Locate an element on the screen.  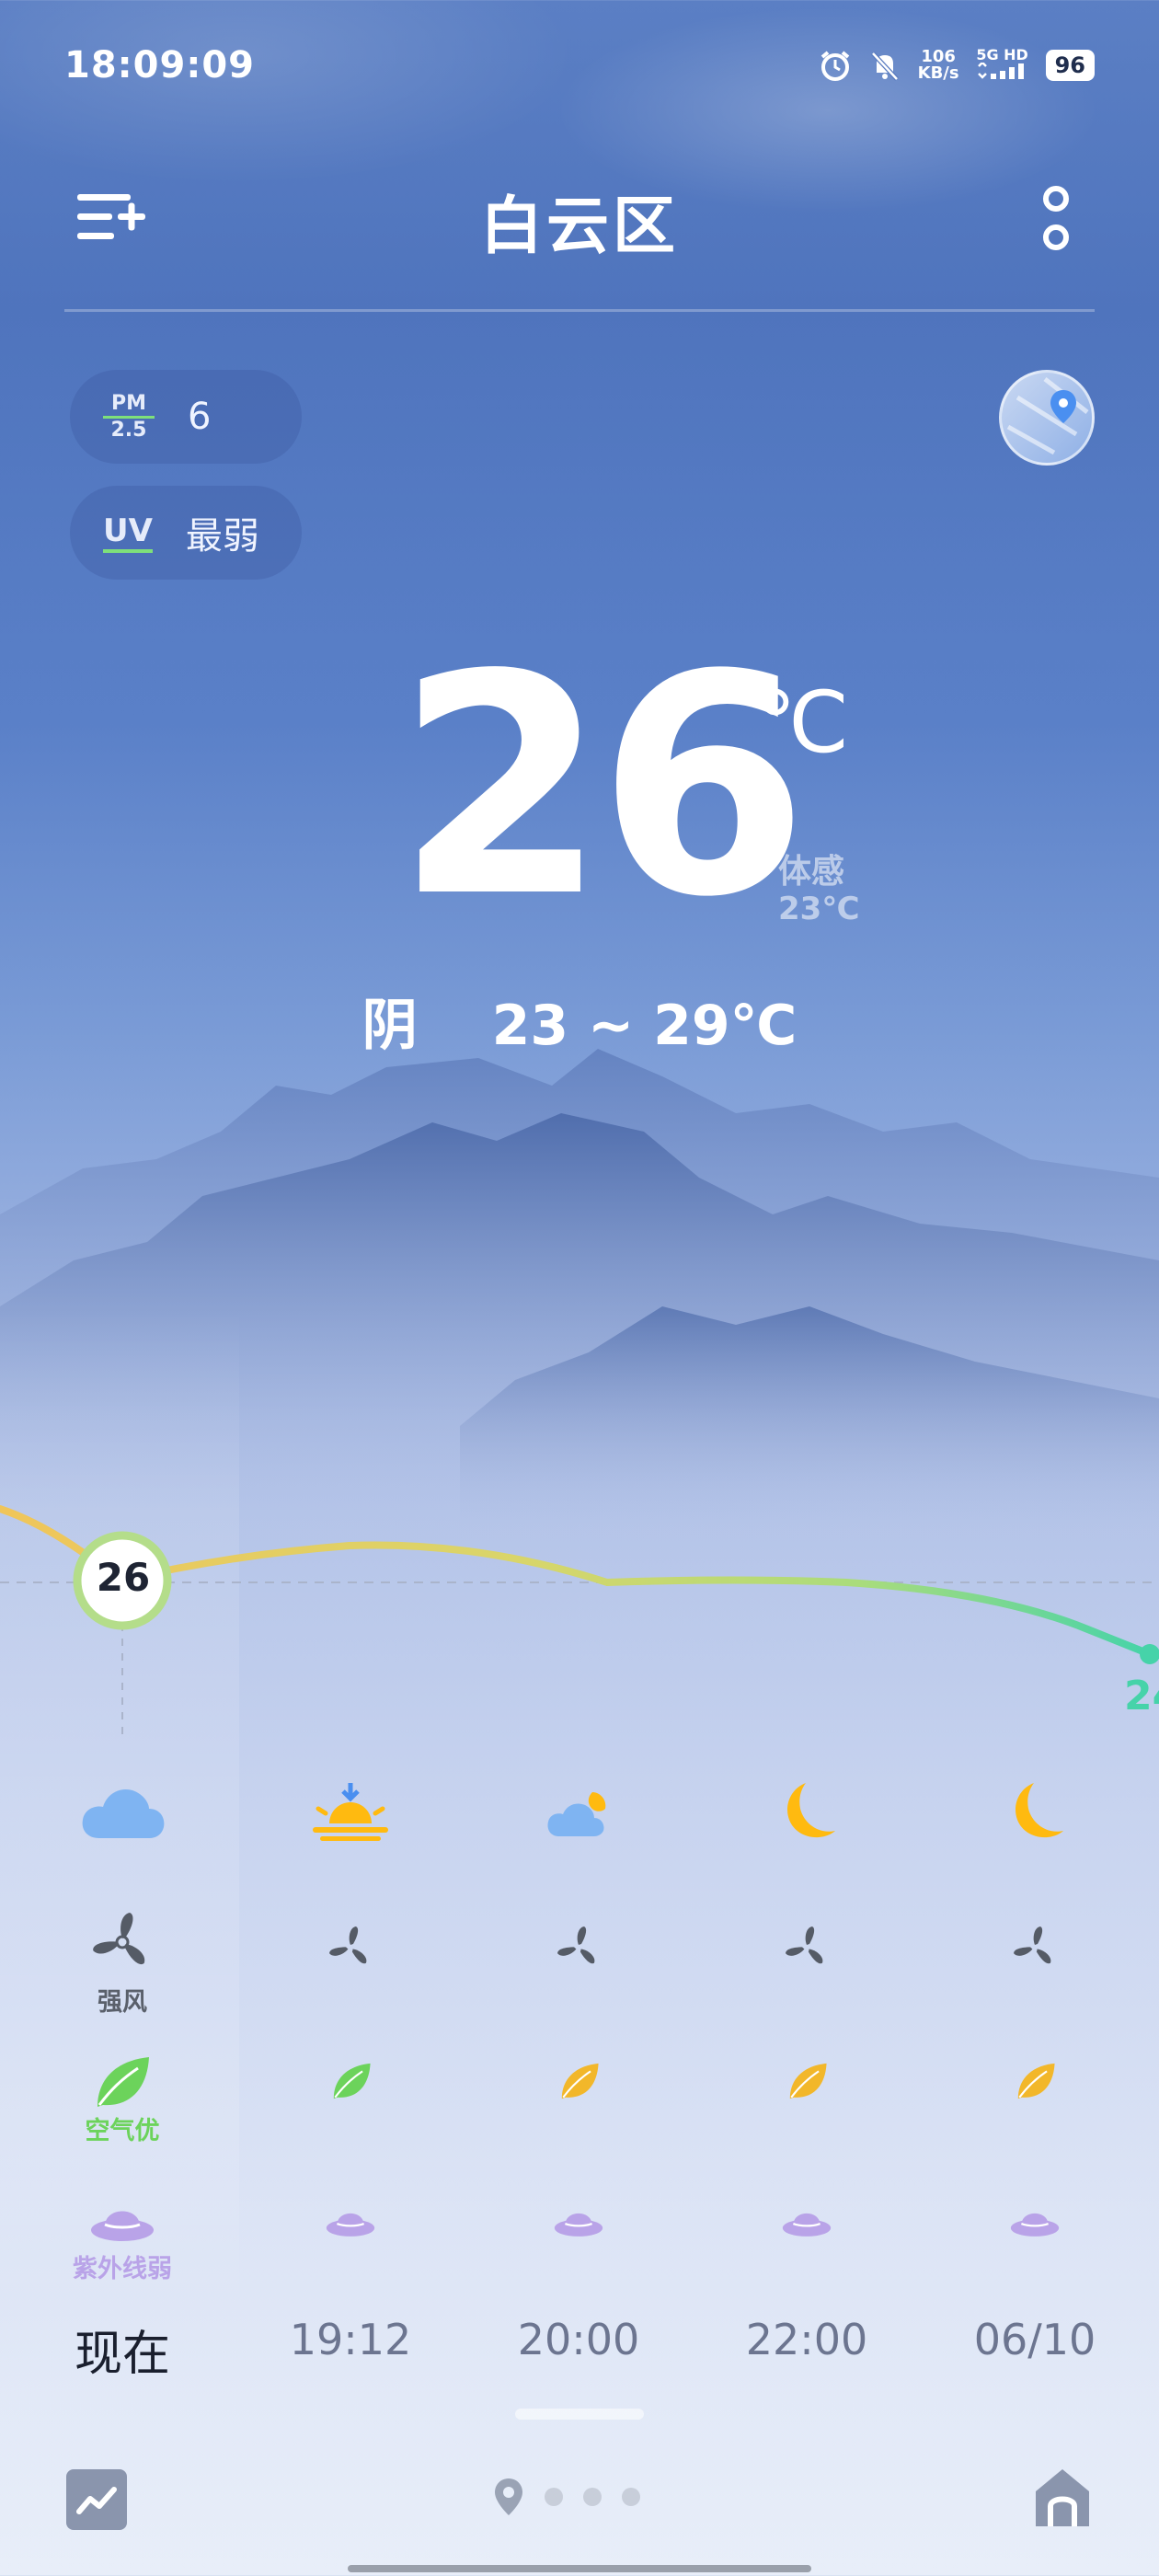
drag-handle is located at coordinates (579, 2414).